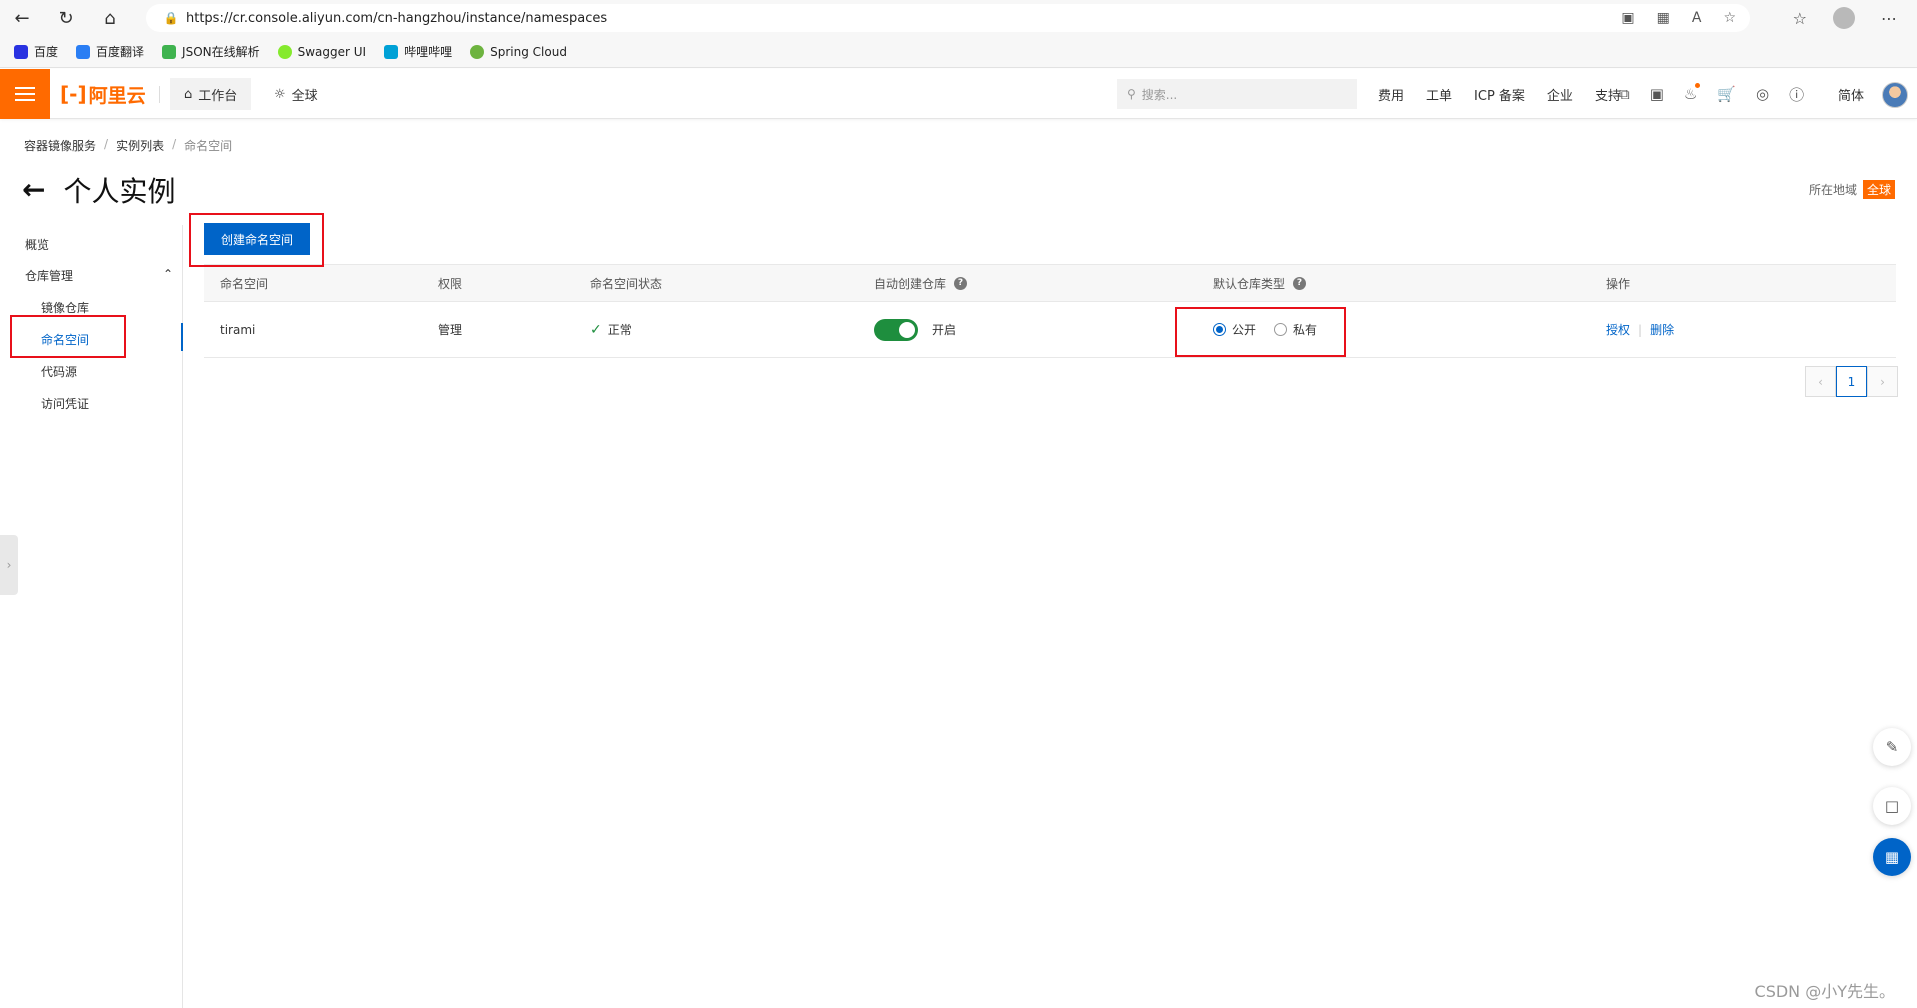 This screenshot has height=1008, width=1917. What do you see at coordinates (1878, 189) in the screenshot?
I see `region-badge: 全球` at bounding box center [1878, 189].